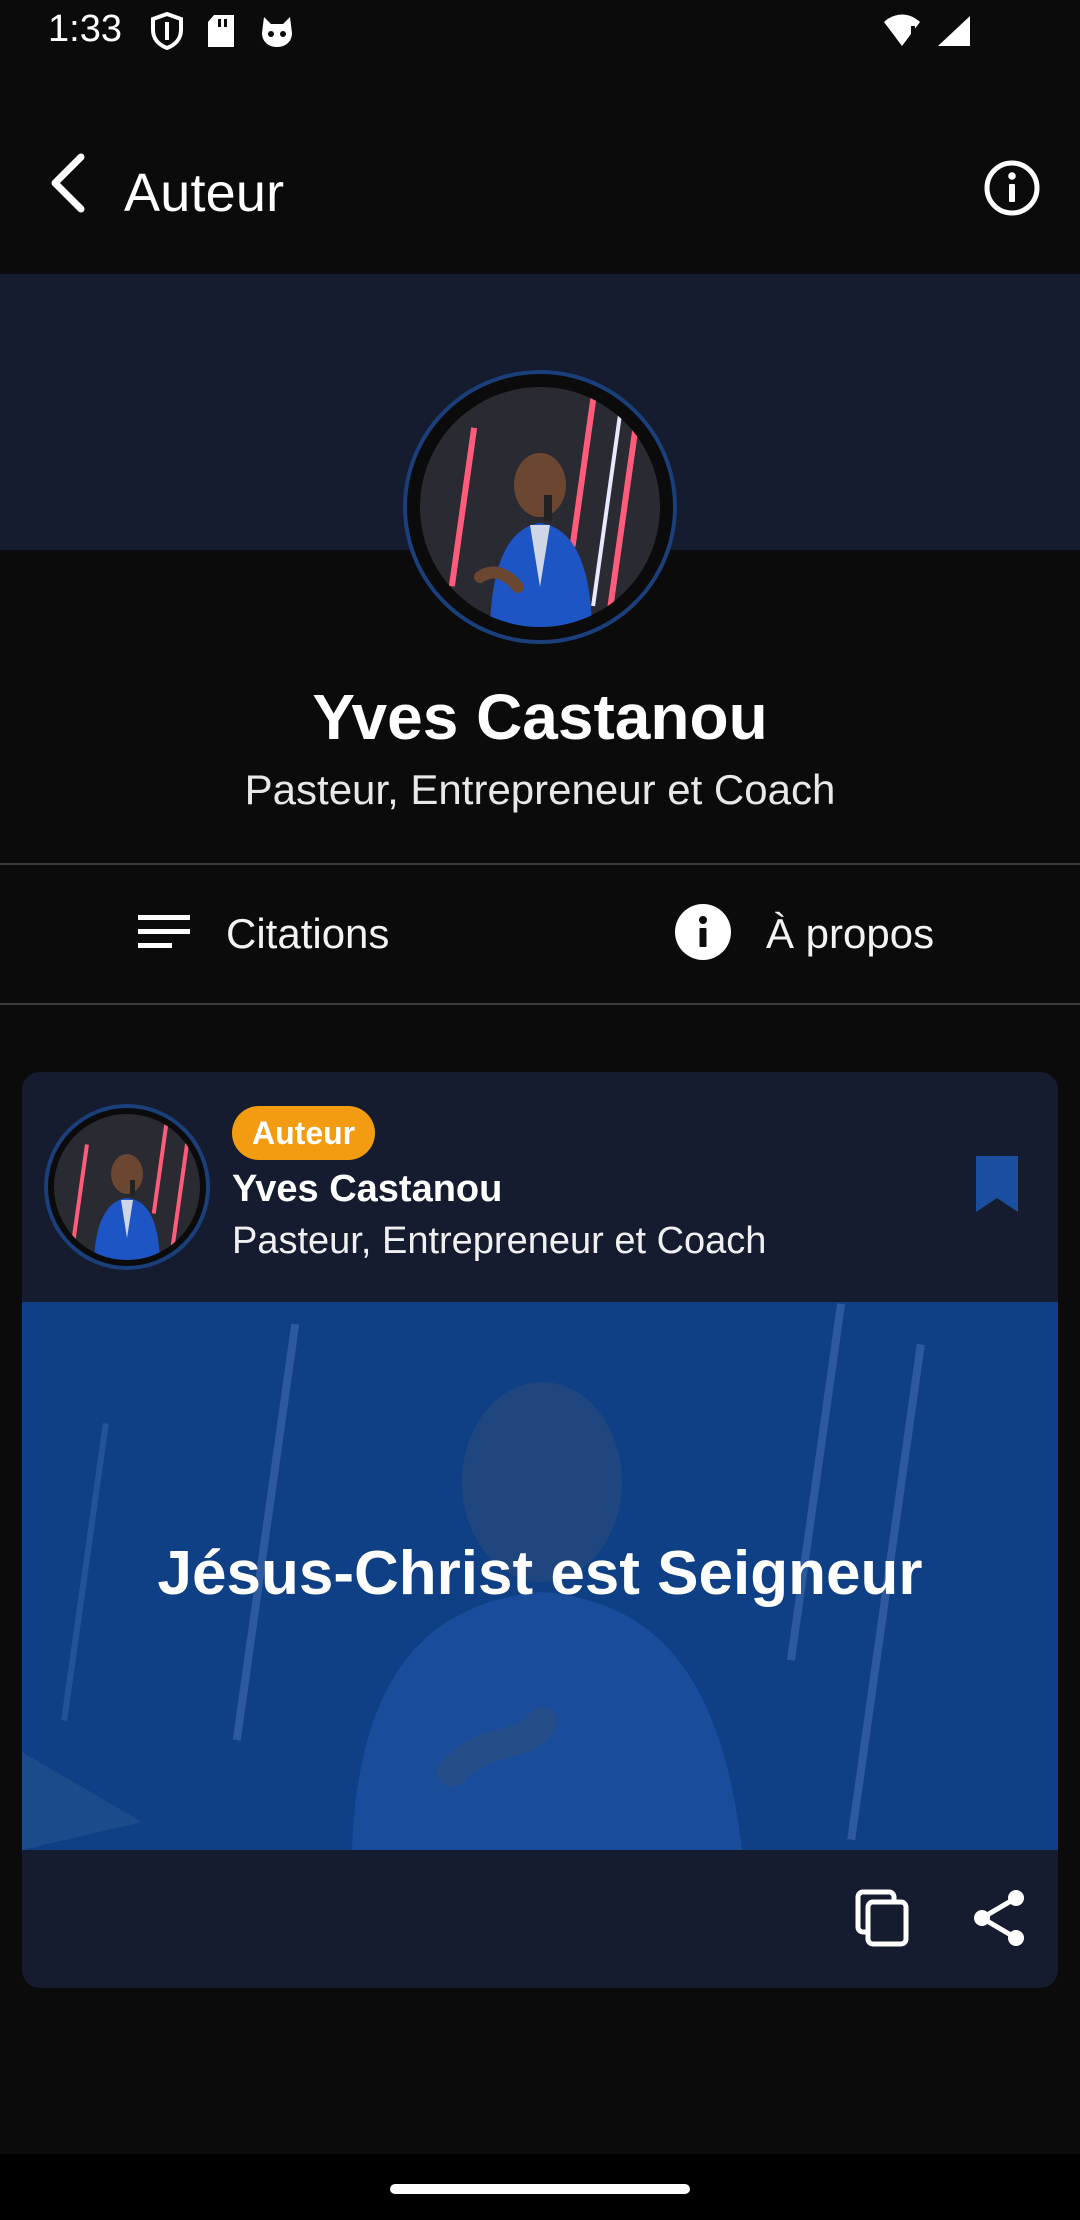 The width and height of the screenshot is (1080, 2220). Describe the element at coordinates (367, 1189) in the screenshot. I see `card-author-name: Yves Castanou` at that location.